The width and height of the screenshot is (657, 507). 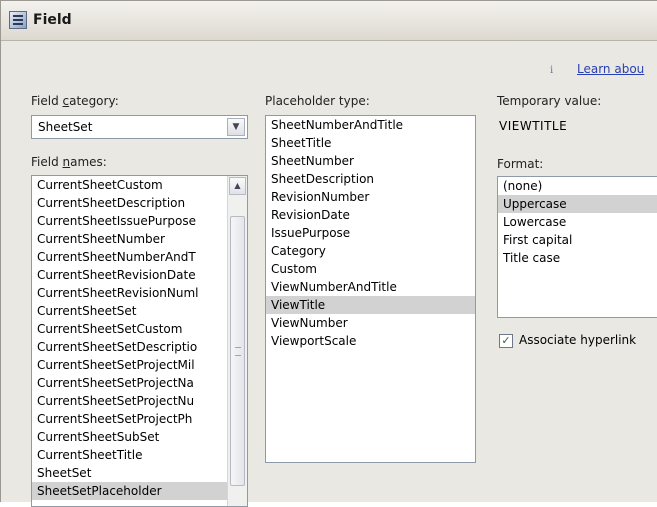 What do you see at coordinates (577, 222) in the screenshot?
I see `list-item: Lowercase` at bounding box center [577, 222].